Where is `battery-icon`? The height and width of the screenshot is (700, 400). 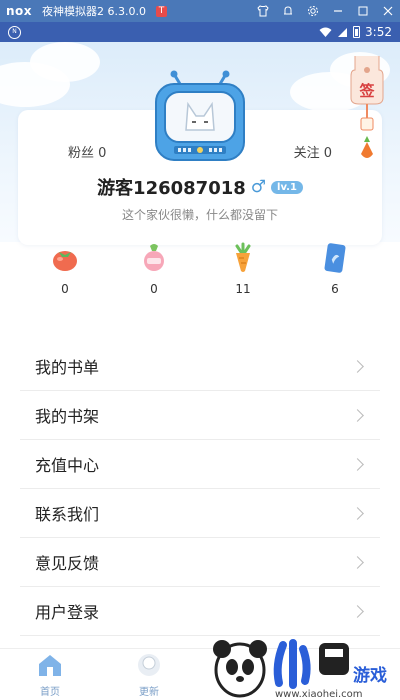 battery-icon is located at coordinates (357, 32).